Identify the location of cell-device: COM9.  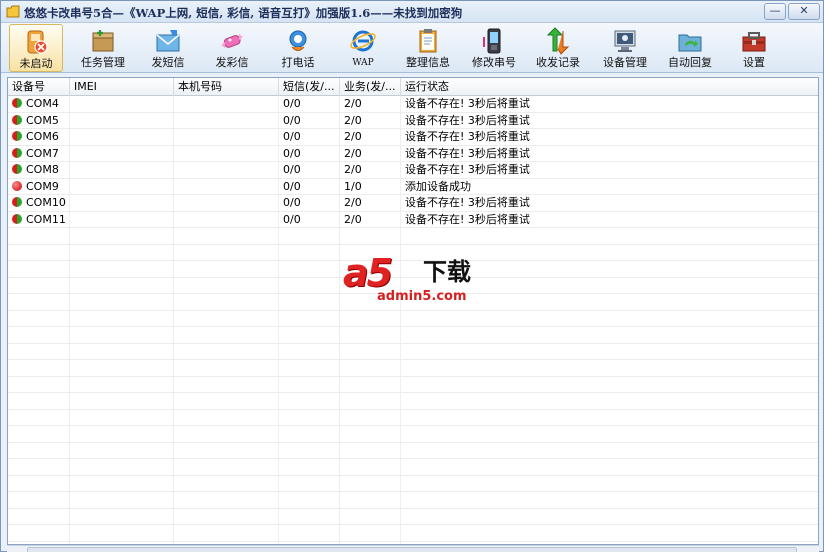
(39, 187).